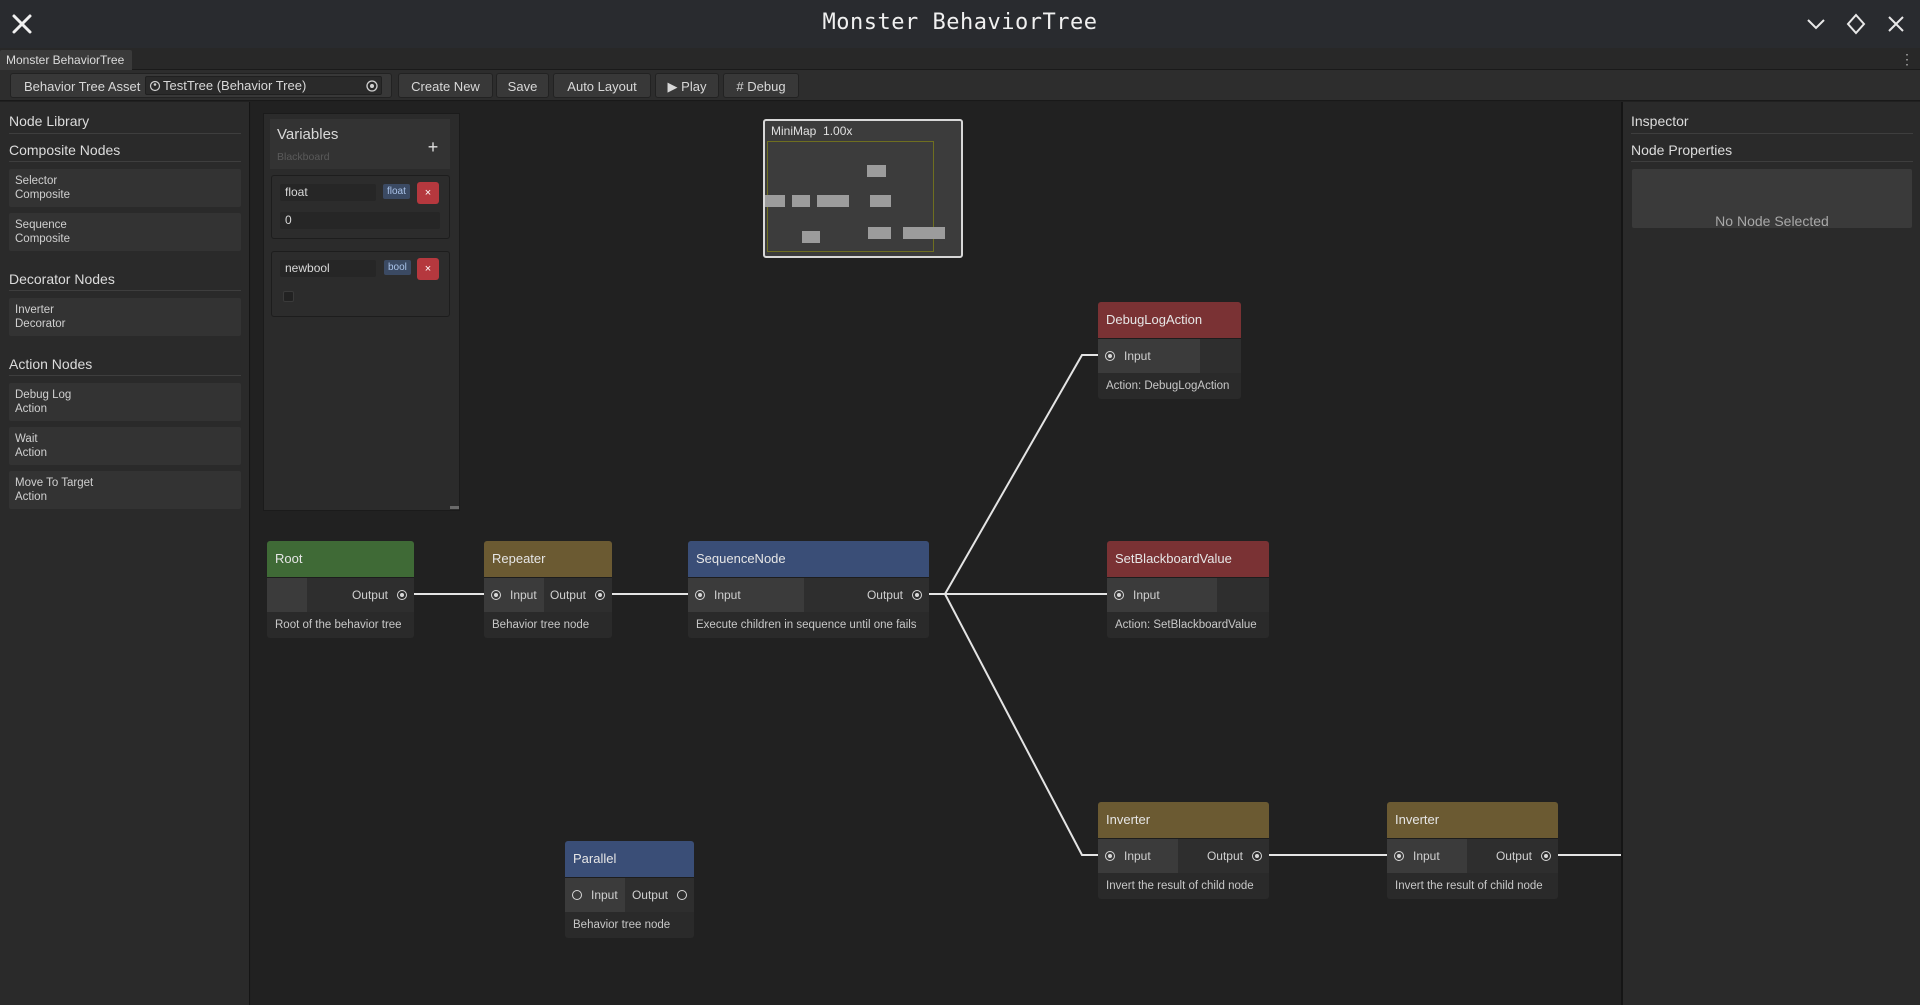 This screenshot has height=1005, width=1920. Describe the element at coordinates (1186, 625) in the screenshot. I see `node-description: Action: SetBlackboardValue` at that location.